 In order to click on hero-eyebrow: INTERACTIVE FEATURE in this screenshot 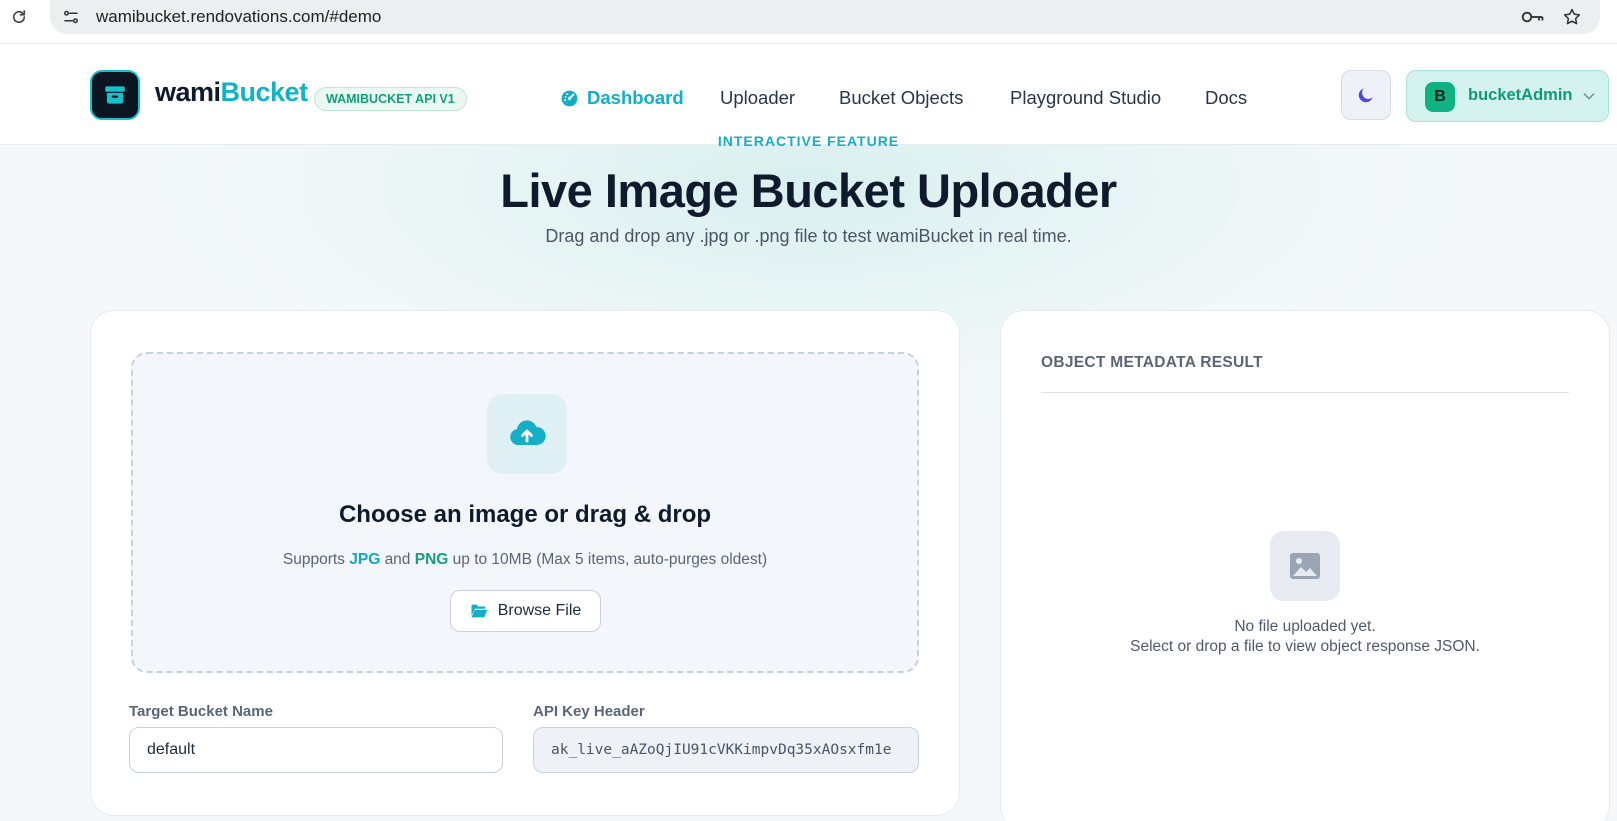, I will do `click(808, 139)`.